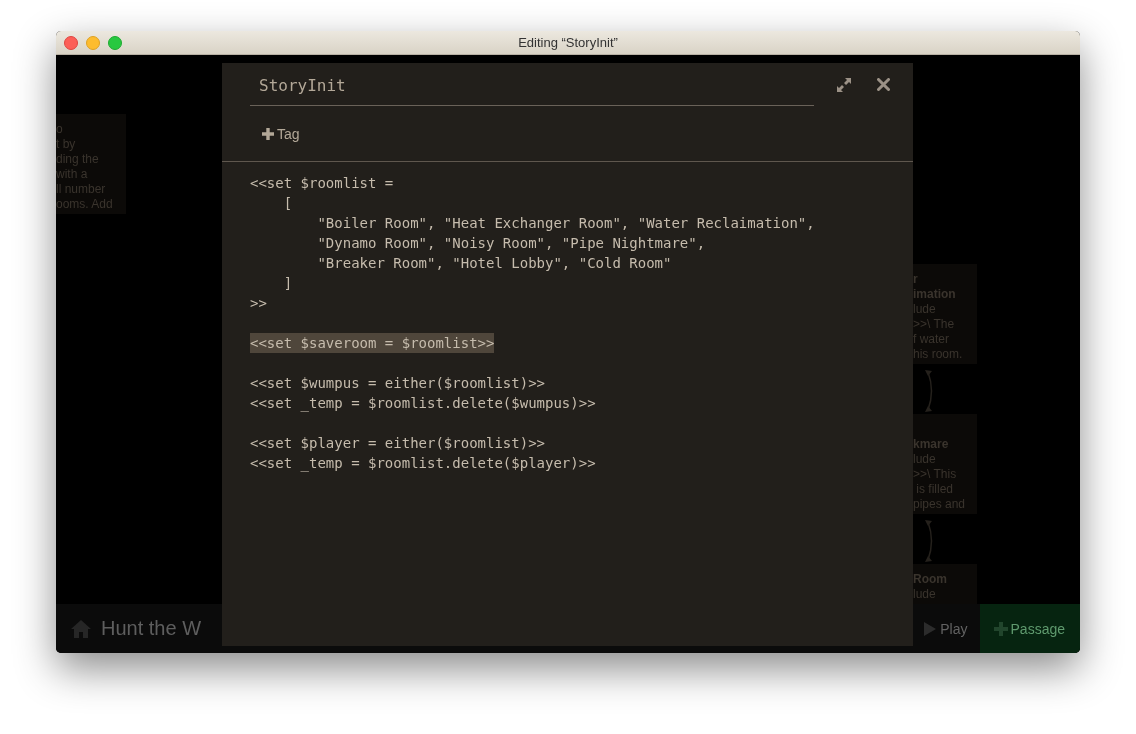  I want to click on close-icon, so click(883, 84).